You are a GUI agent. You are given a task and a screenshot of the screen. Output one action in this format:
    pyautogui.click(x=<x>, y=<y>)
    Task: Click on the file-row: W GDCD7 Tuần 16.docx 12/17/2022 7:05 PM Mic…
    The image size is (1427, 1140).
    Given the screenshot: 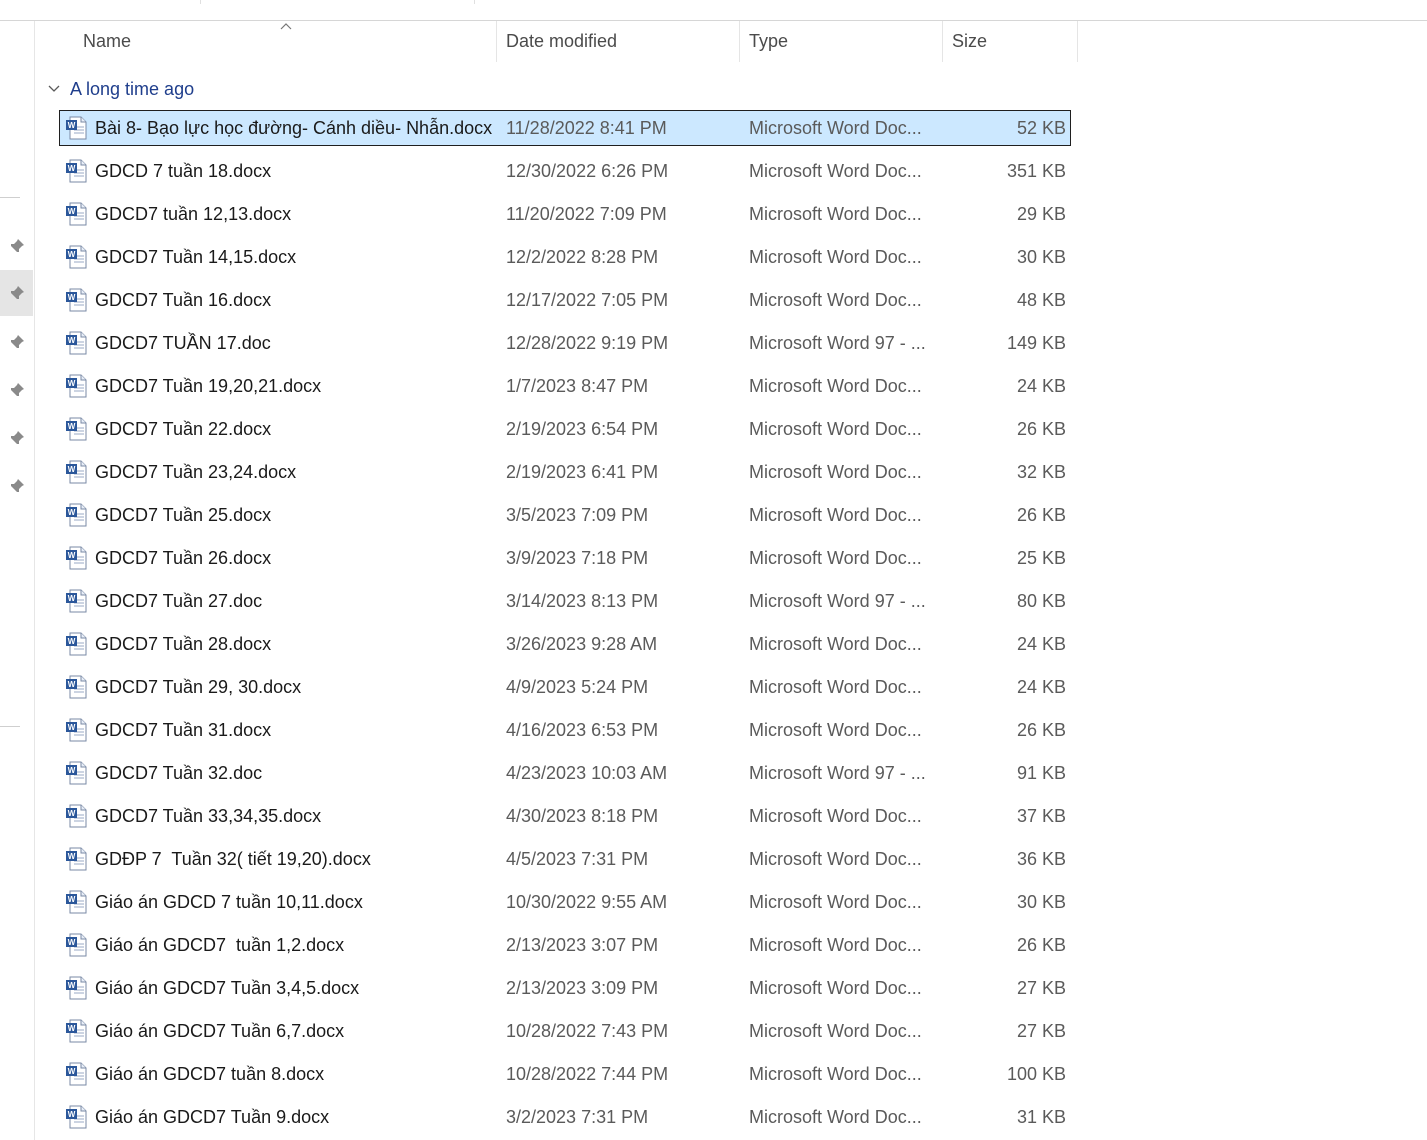 What is the action you would take?
    pyautogui.click(x=565, y=300)
    